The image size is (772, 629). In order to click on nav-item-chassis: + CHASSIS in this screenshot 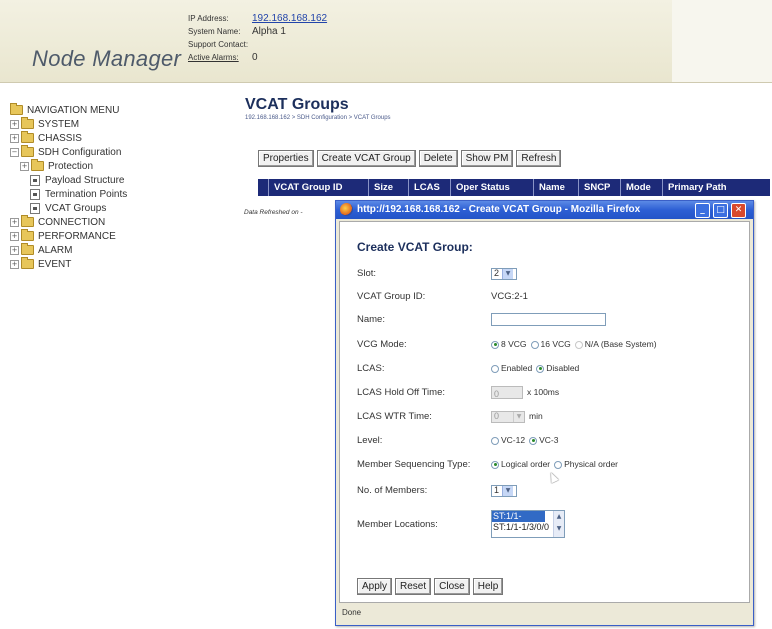, I will do `click(68, 138)`.